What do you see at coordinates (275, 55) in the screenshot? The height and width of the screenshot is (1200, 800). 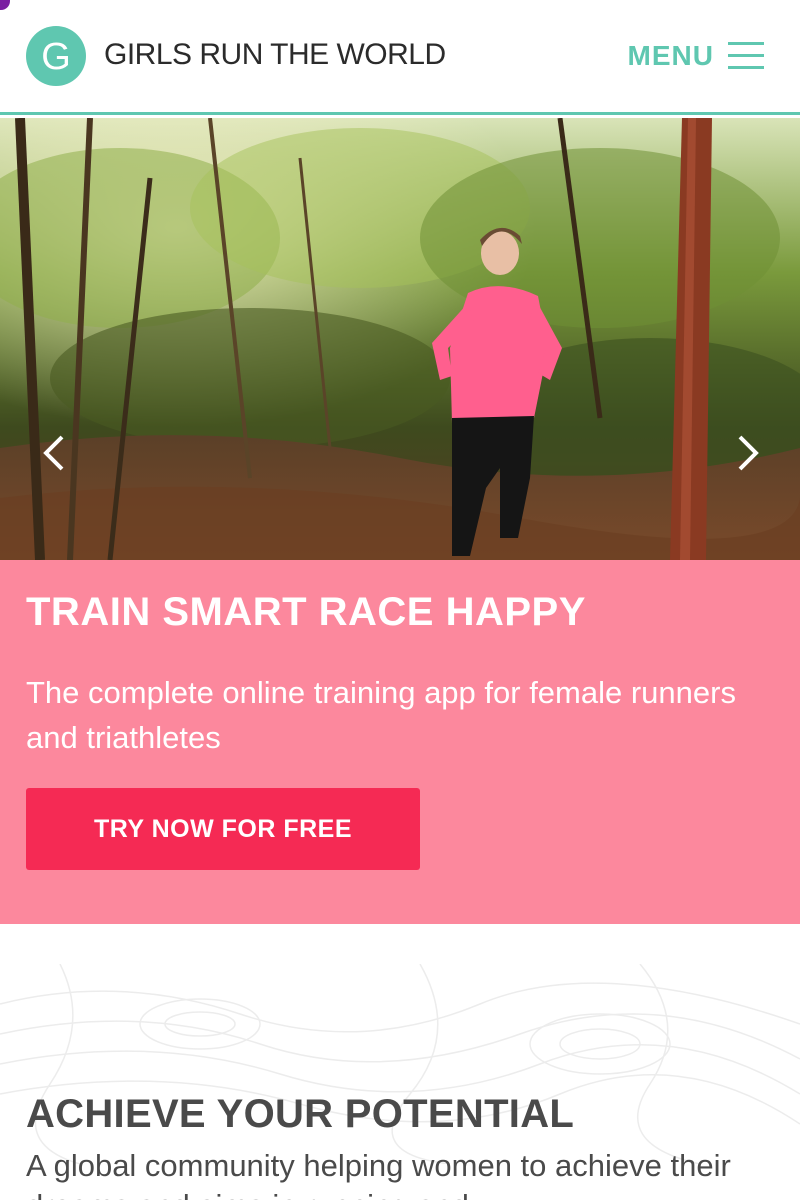 I see `brand-name: GIRLS RUN THE WORLD` at bounding box center [275, 55].